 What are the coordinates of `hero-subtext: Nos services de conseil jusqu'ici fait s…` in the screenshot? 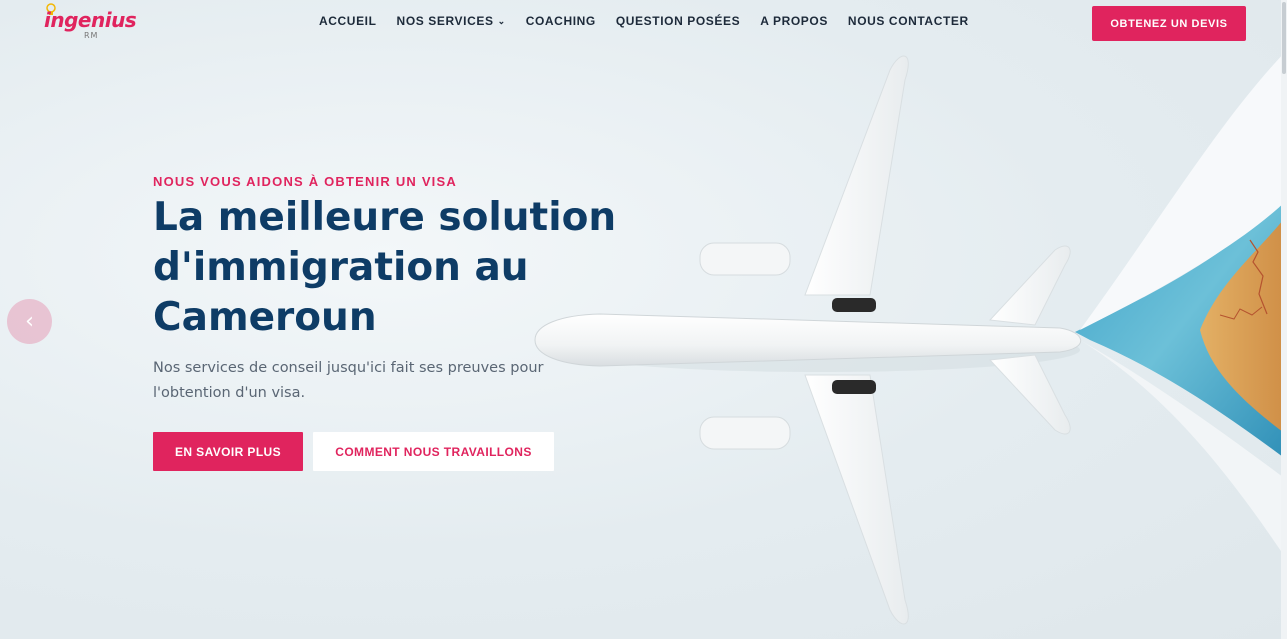 It's located at (353, 381).